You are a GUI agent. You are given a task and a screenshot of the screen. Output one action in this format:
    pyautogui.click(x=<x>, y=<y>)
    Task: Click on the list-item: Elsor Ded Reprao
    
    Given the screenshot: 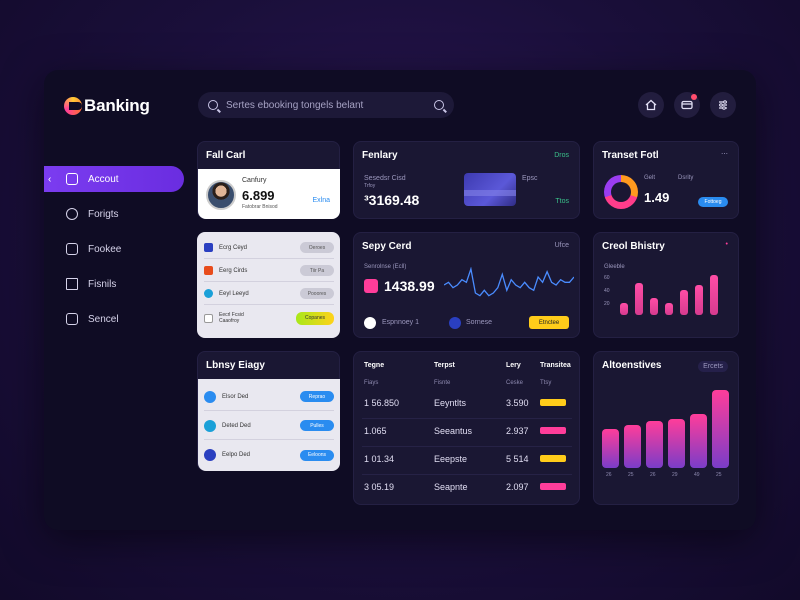 What is the action you would take?
    pyautogui.click(x=269, y=397)
    